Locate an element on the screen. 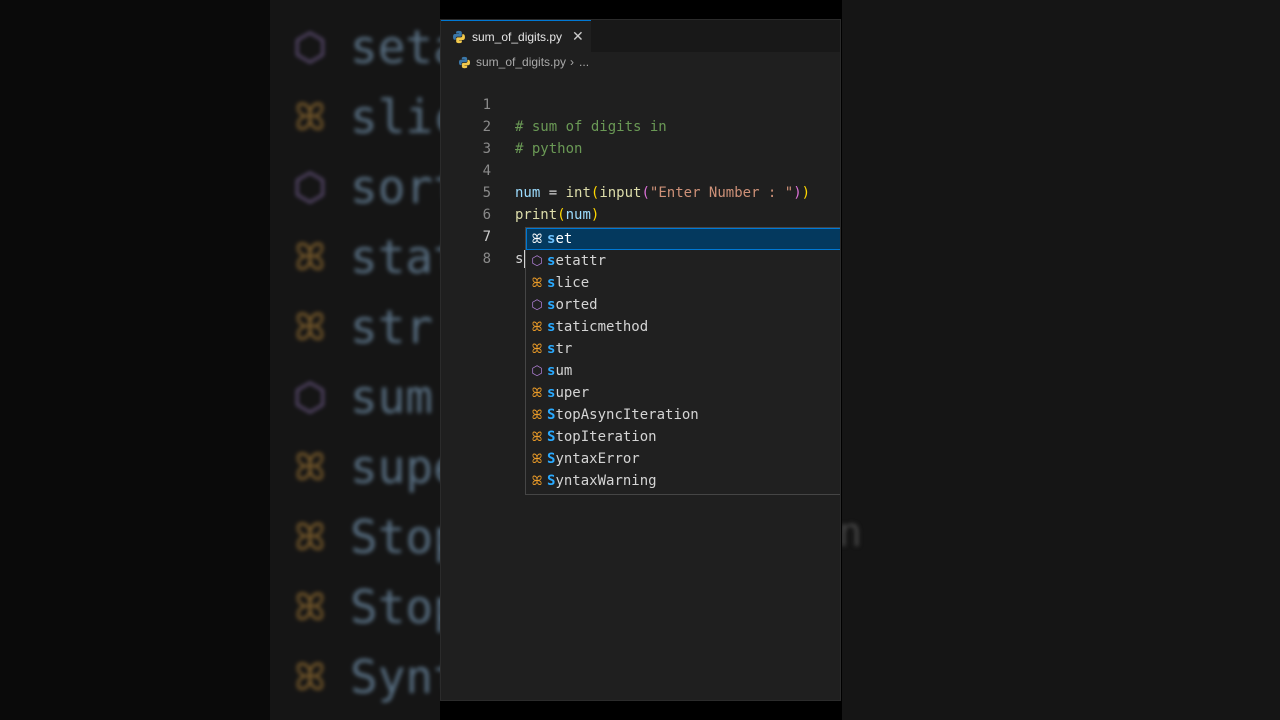 Image resolution: width=1280 pixels, height=720 pixels. code-statement: print(num) is located at coordinates (557, 215).